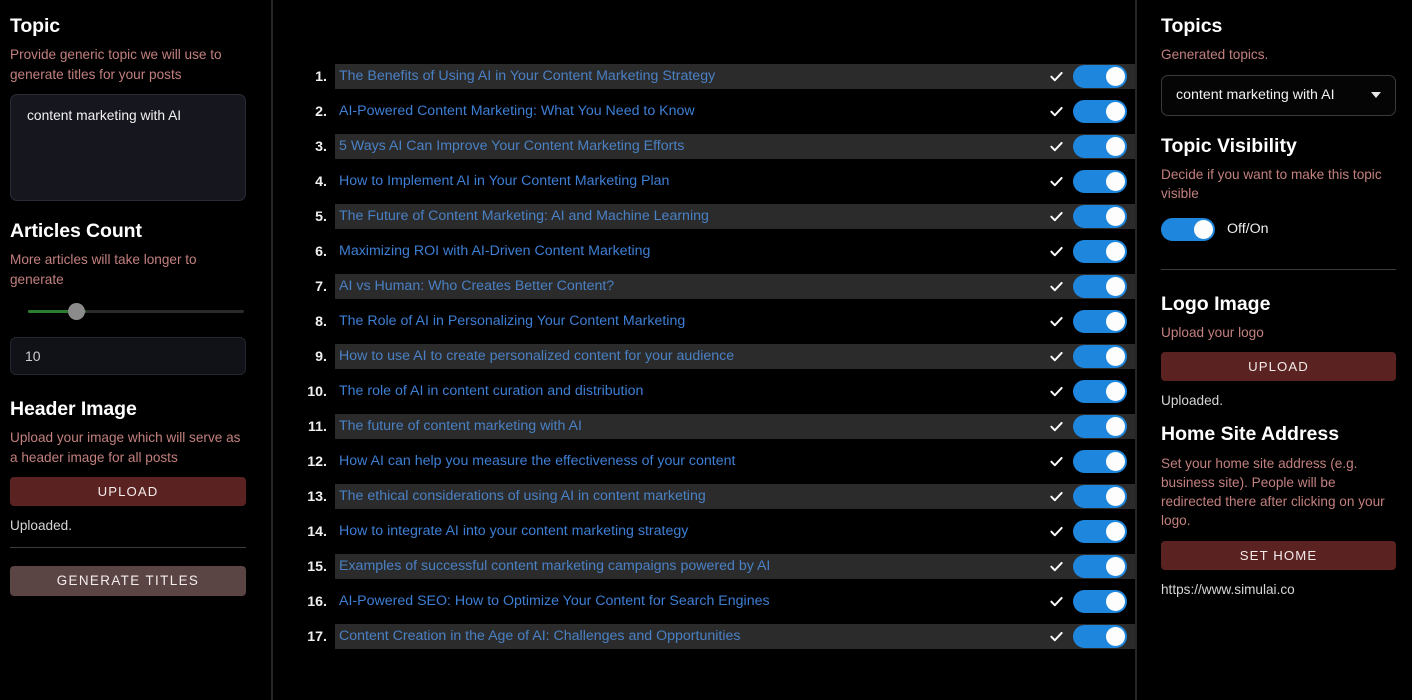 This screenshot has height=700, width=1412. What do you see at coordinates (321, 356) in the screenshot?
I see `title-row-number: 9.` at bounding box center [321, 356].